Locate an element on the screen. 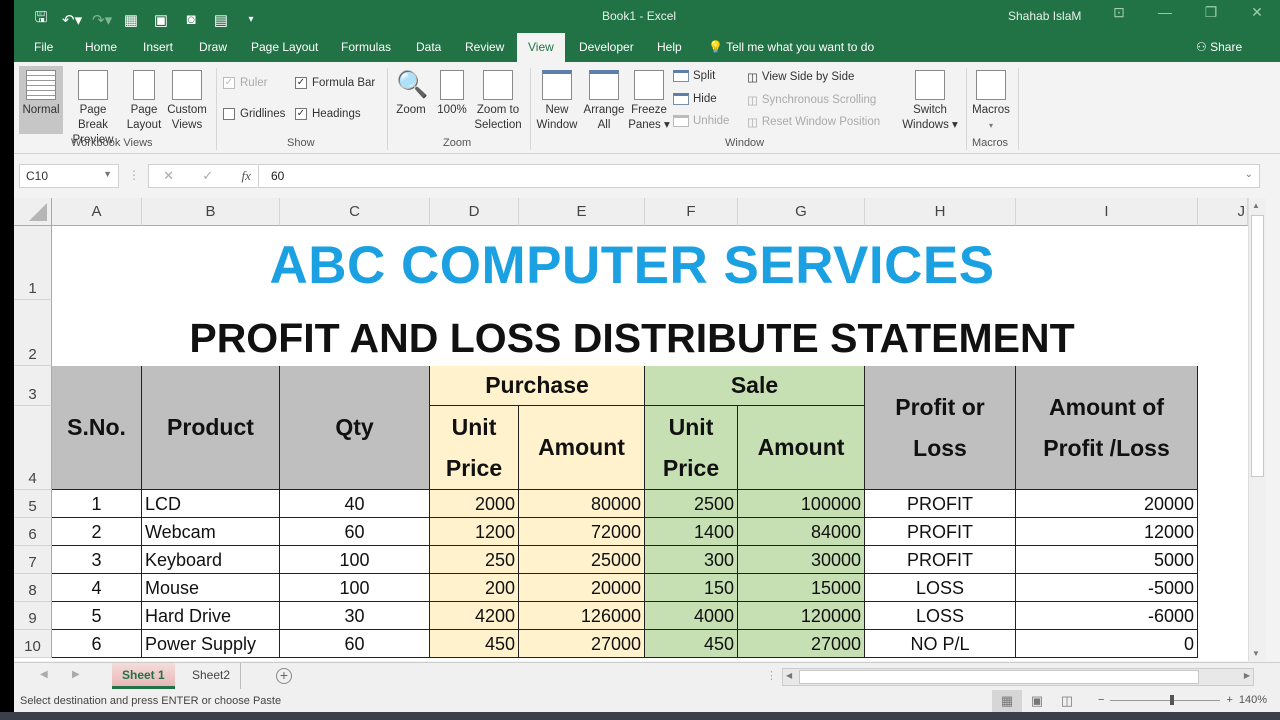 The image size is (1280, 720). cell-sale-unit-price: 150 is located at coordinates (691, 588).